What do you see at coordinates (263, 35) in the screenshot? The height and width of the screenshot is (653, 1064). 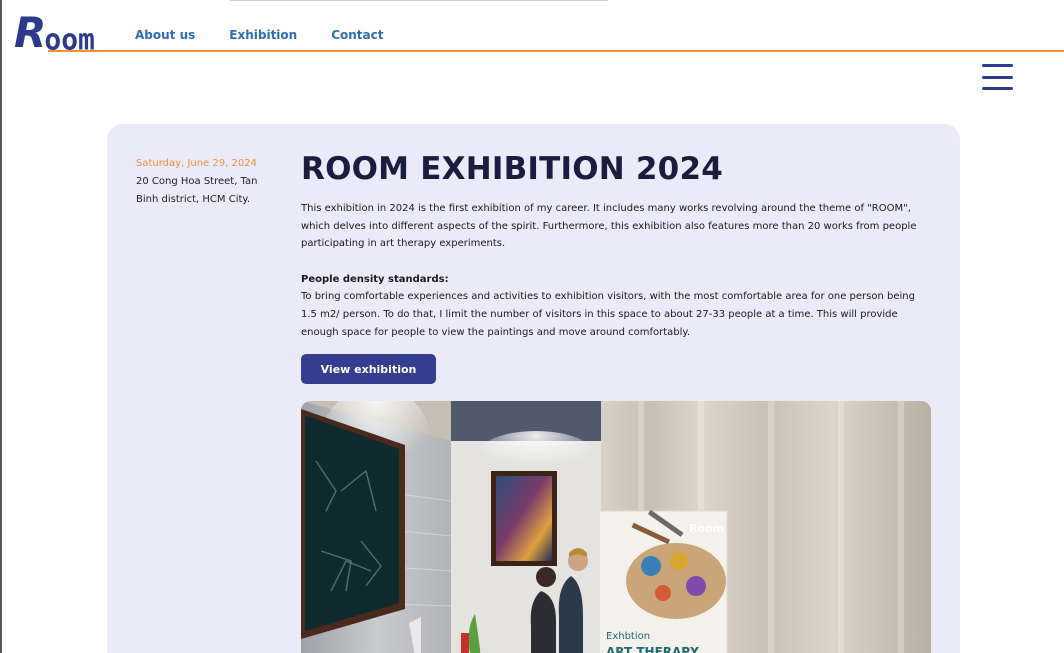 I see `nav-exhibition: Exhibition` at bounding box center [263, 35].